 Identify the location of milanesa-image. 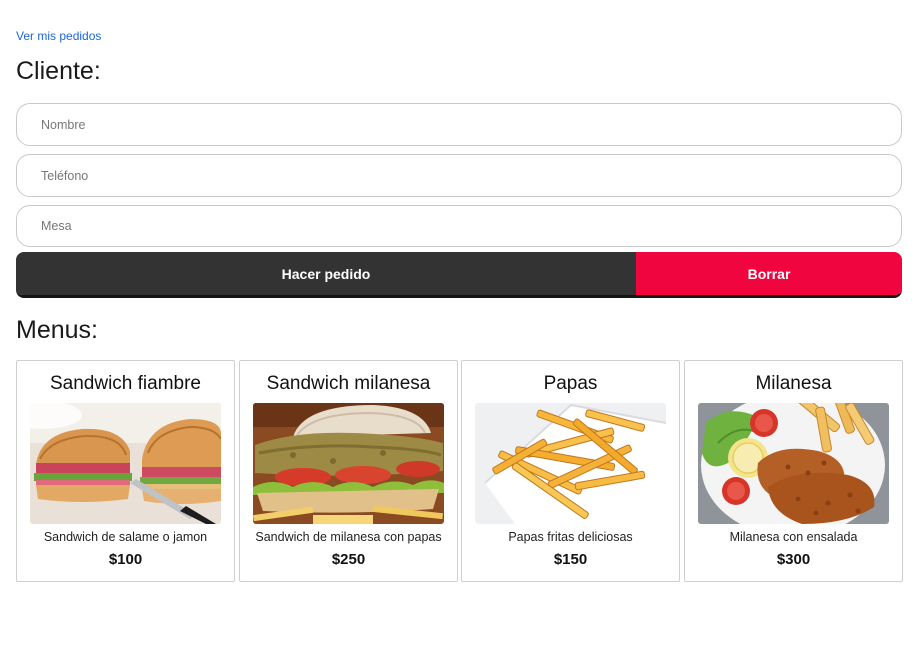
(793, 463).